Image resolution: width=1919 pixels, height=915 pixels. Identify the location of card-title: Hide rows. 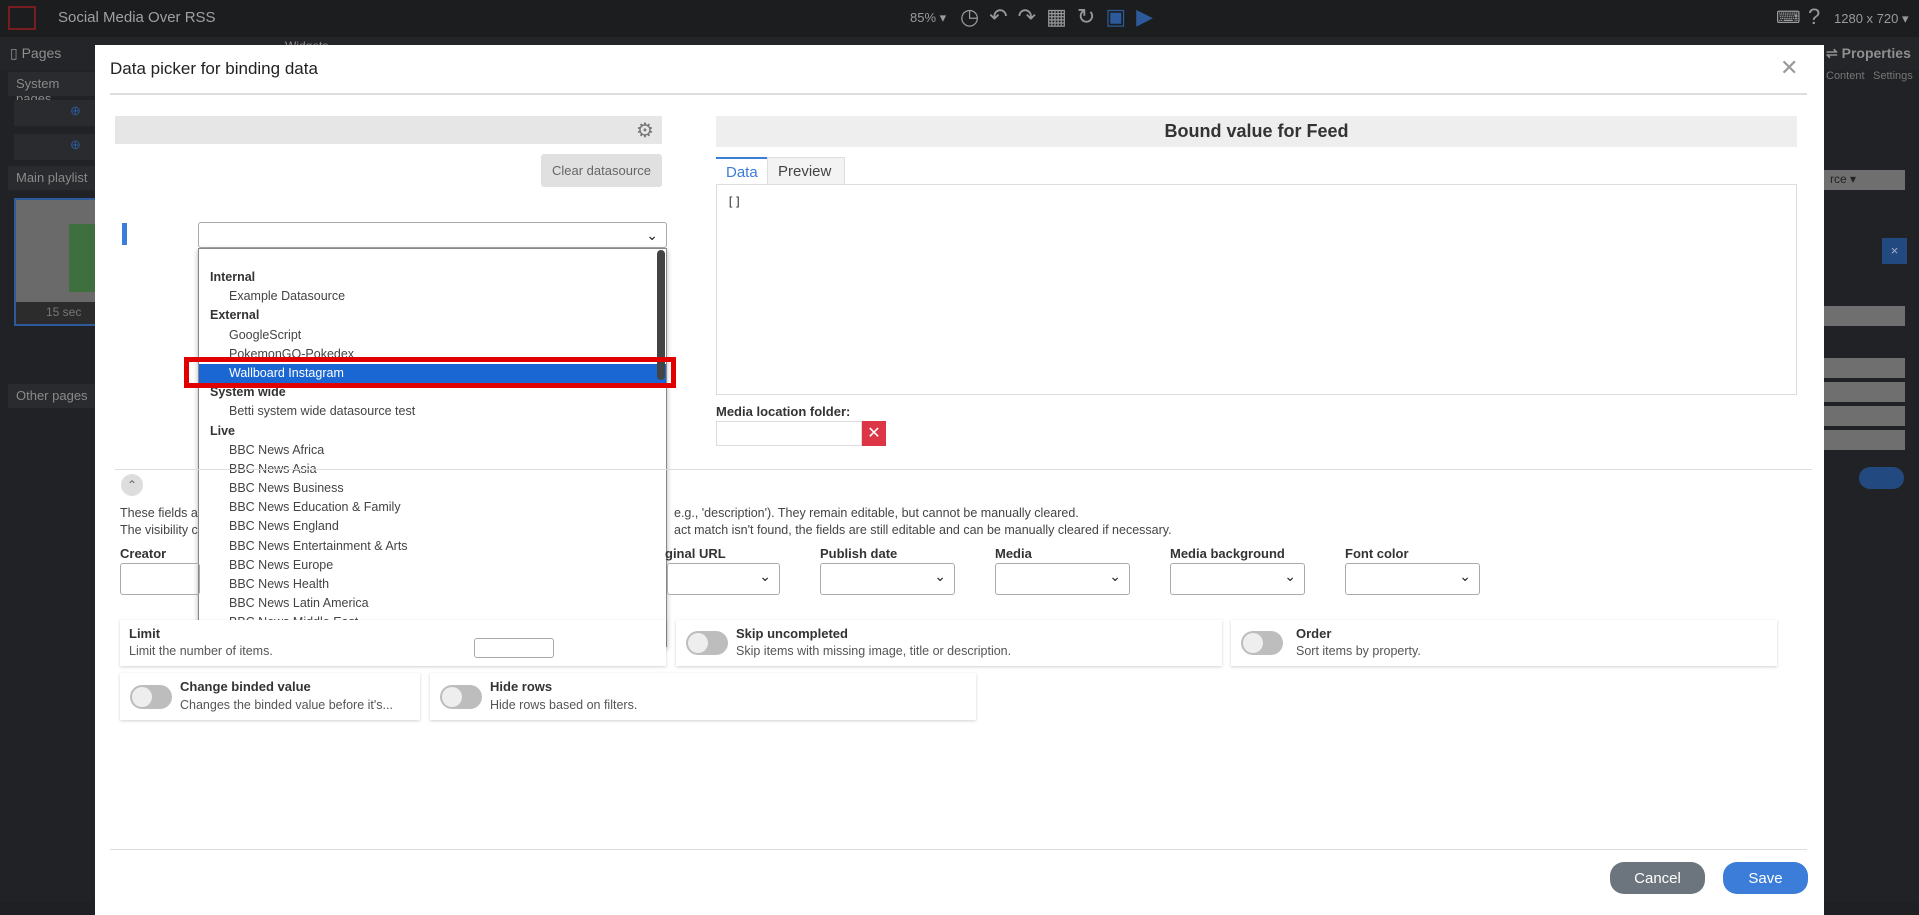
(521, 686).